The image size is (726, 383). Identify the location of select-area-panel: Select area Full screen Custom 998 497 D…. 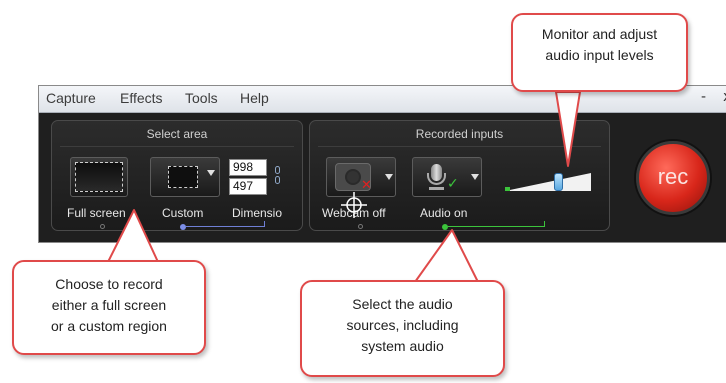
(177, 175).